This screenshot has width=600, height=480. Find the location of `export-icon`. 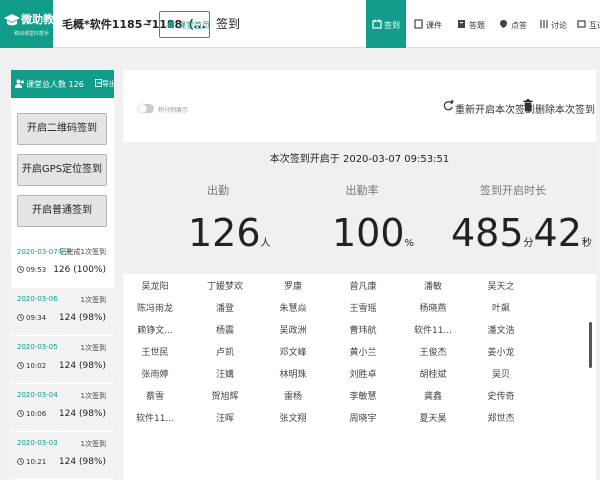

export-icon is located at coordinates (98, 83).